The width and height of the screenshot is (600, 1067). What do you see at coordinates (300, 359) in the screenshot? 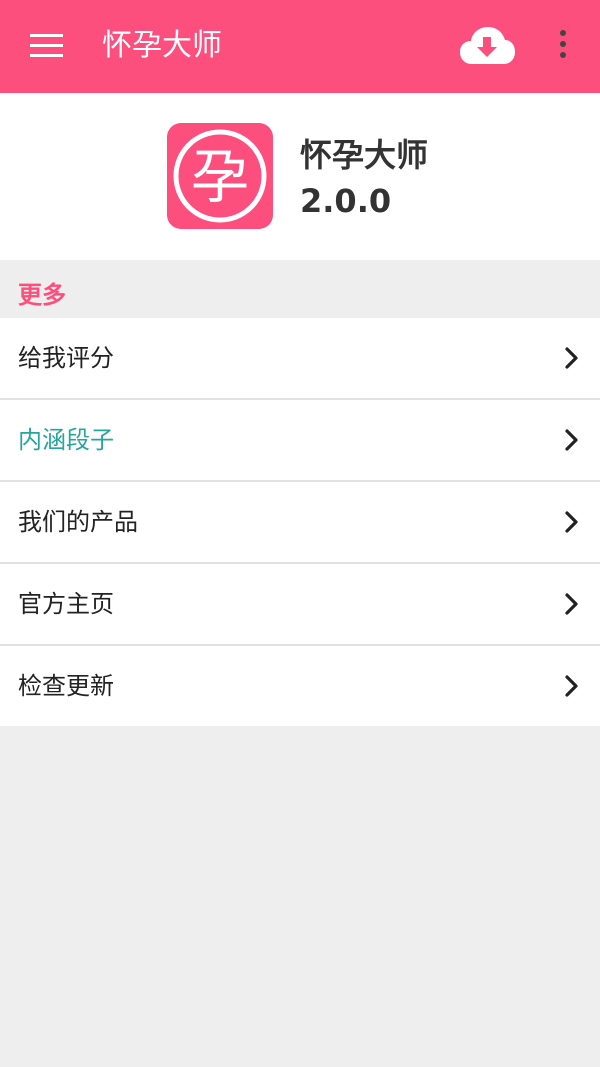
I see `menu-item-rate-us: 给我评分` at bounding box center [300, 359].